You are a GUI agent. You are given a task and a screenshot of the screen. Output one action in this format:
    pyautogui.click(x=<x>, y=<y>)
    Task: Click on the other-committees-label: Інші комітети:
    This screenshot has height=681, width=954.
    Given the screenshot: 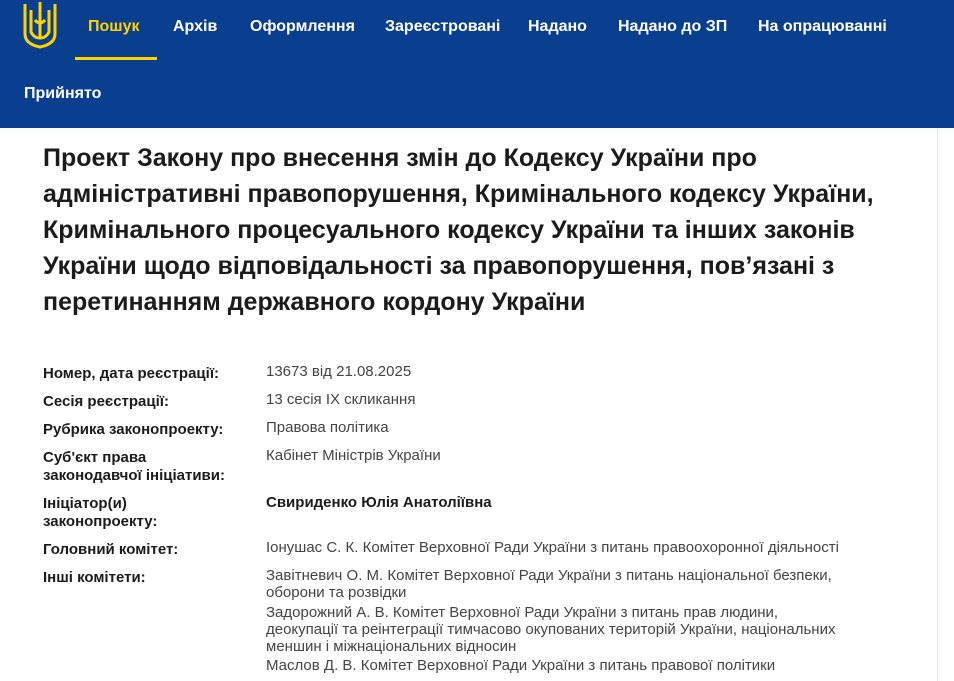 What is the action you would take?
    pyautogui.click(x=94, y=577)
    